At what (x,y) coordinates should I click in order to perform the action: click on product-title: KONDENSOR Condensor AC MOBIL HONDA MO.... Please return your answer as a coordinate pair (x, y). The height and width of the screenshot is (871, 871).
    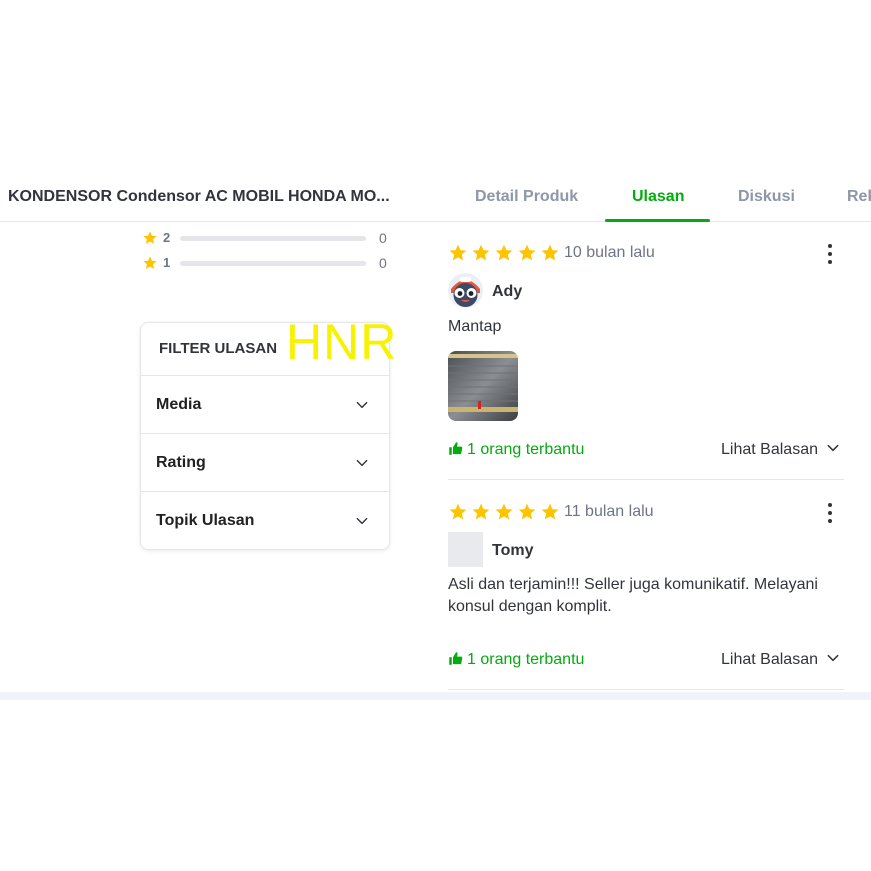
    Looking at the image, I should click on (199, 196).